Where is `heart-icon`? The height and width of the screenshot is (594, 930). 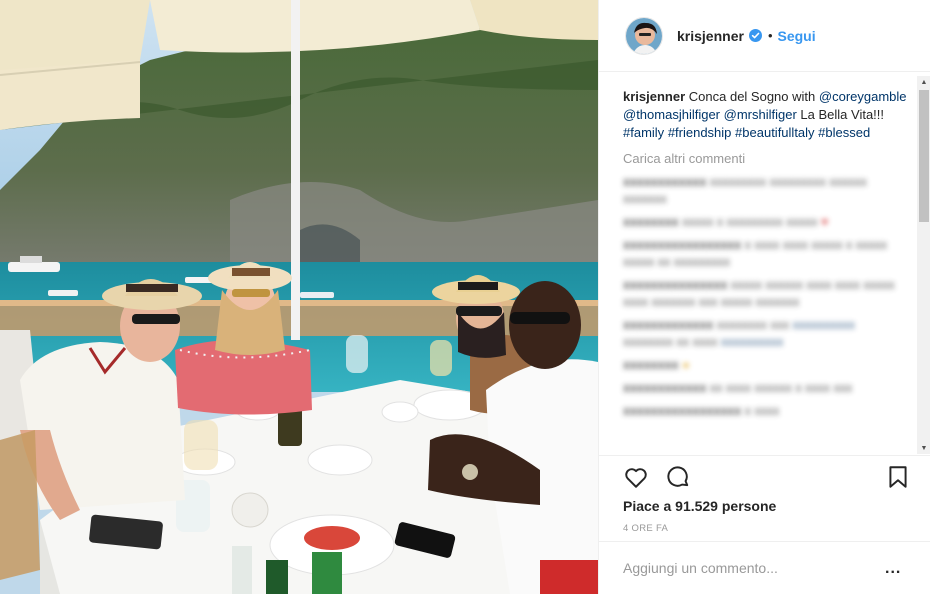 heart-icon is located at coordinates (636, 477).